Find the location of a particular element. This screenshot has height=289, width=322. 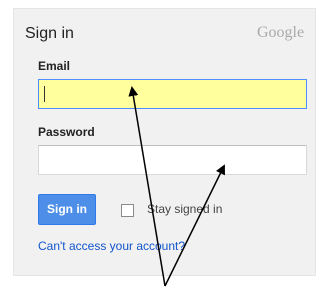

arrow-to-email-field is located at coordinates (147, 186).